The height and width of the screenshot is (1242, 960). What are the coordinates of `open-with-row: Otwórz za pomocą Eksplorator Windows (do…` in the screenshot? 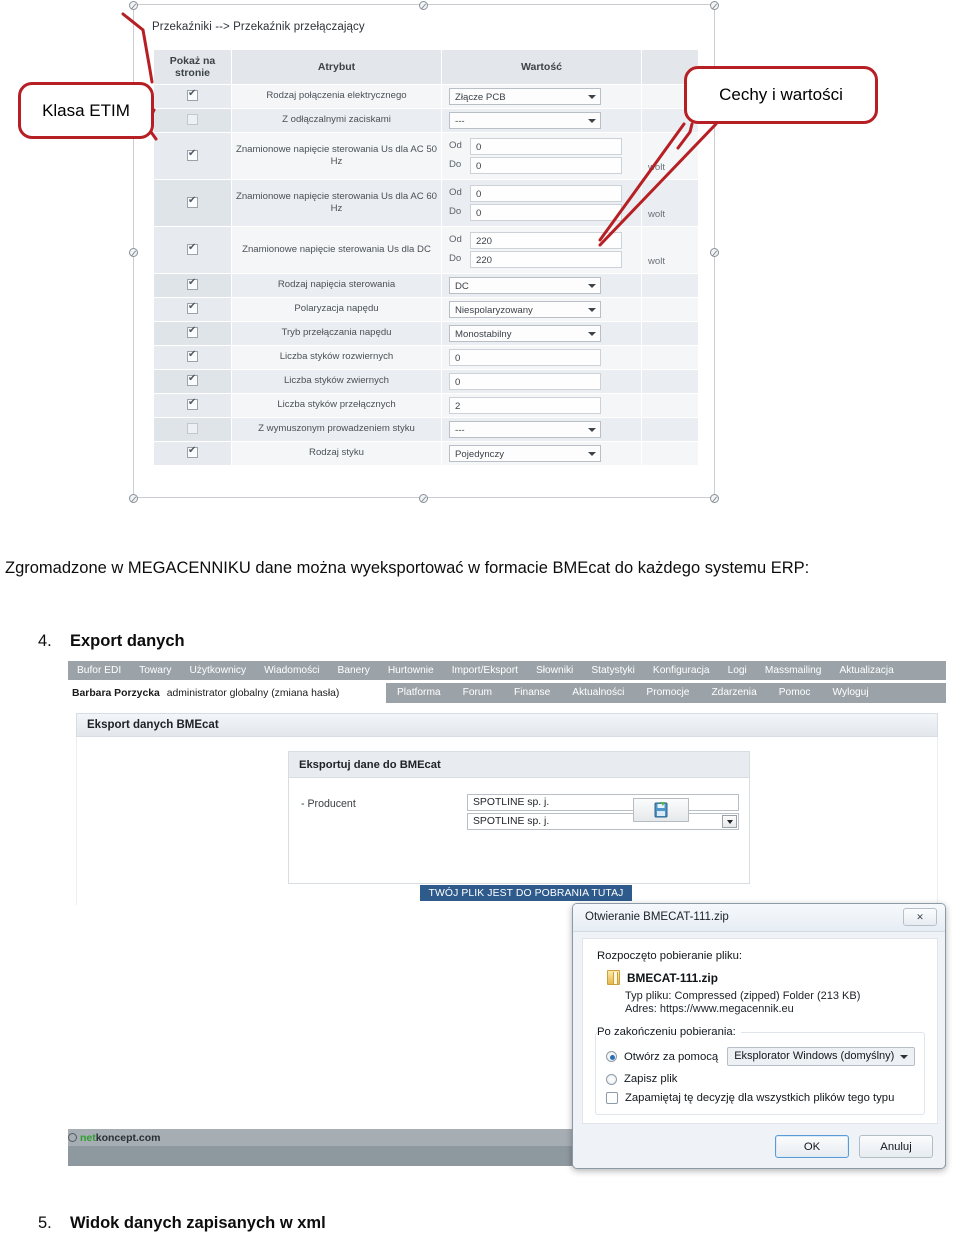 It's located at (761, 1056).